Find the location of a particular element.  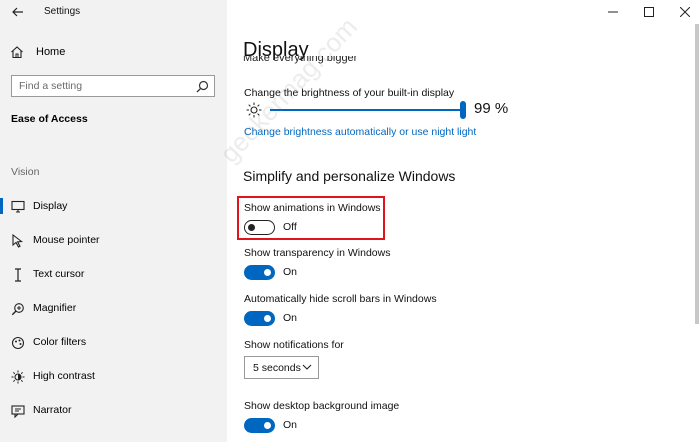

search-box is located at coordinates (113, 86).